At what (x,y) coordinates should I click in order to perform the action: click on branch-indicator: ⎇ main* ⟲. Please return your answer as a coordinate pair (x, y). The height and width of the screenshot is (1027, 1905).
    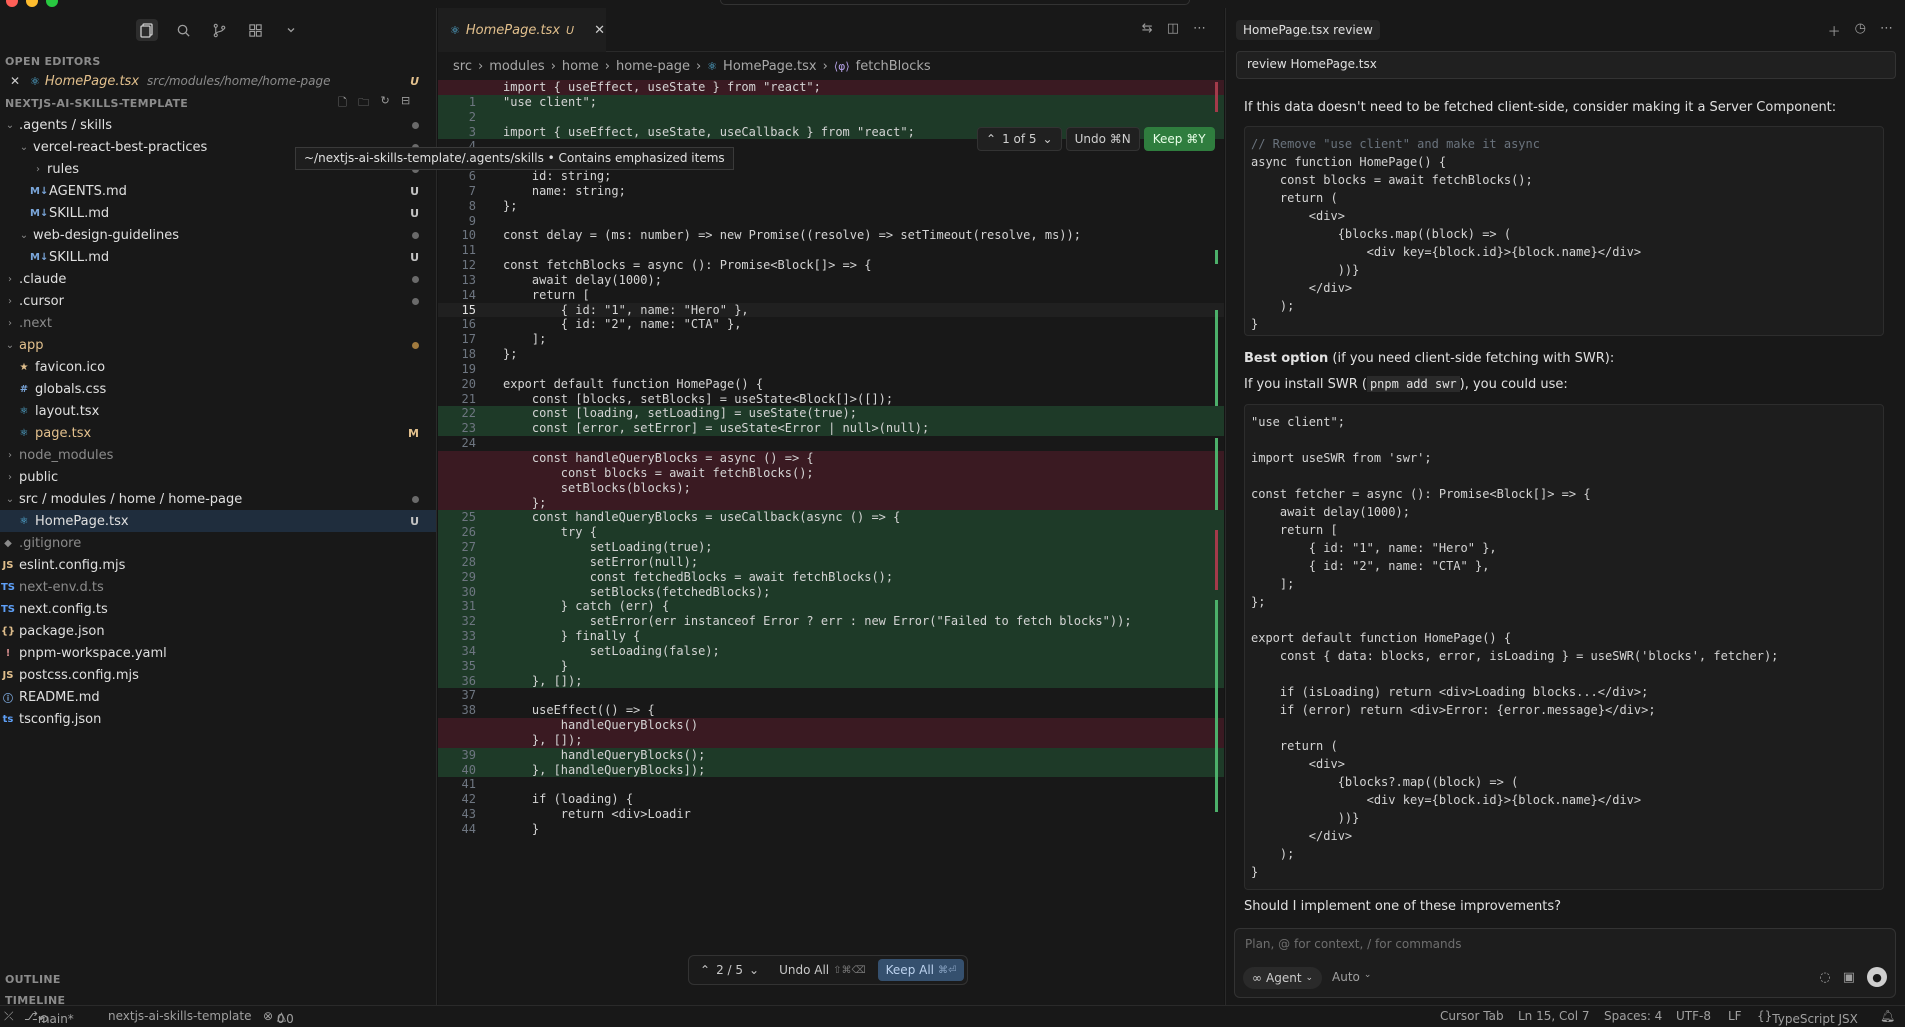
    Looking at the image, I should click on (49, 1017).